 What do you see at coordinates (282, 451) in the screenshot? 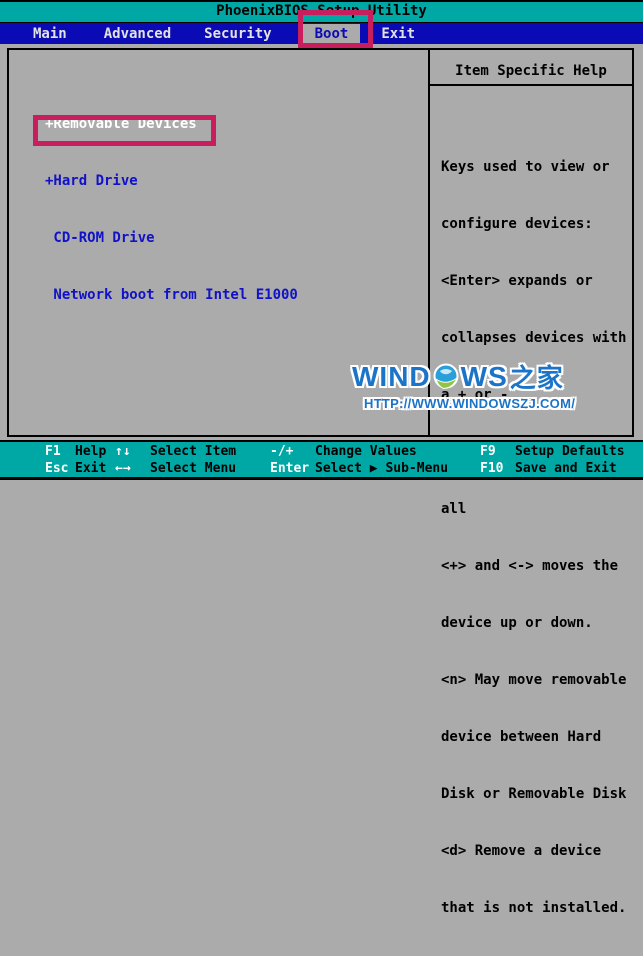
I see `key-minus-plus: -/+` at bounding box center [282, 451].